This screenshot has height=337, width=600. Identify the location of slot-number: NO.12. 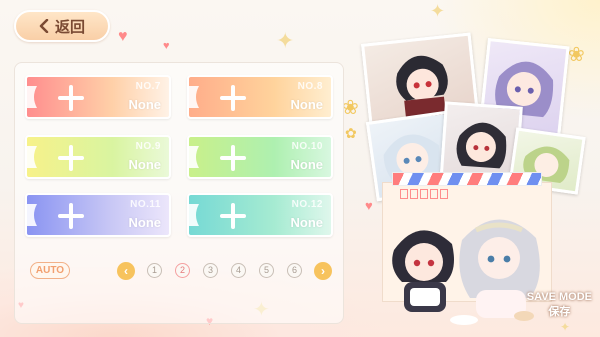
(307, 204).